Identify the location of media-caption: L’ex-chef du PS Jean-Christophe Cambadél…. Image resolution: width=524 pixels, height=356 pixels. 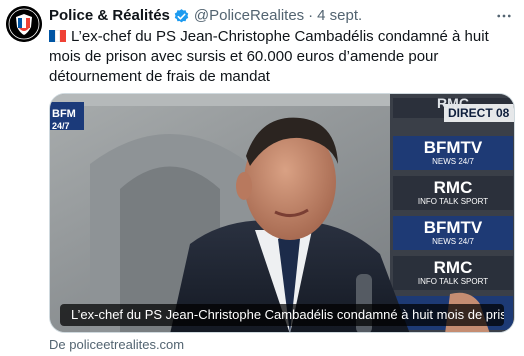
(282, 315).